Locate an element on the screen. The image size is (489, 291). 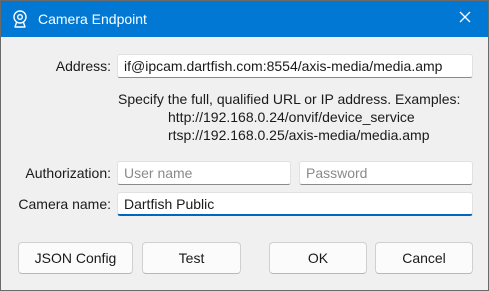
password-input is located at coordinates (386, 173).